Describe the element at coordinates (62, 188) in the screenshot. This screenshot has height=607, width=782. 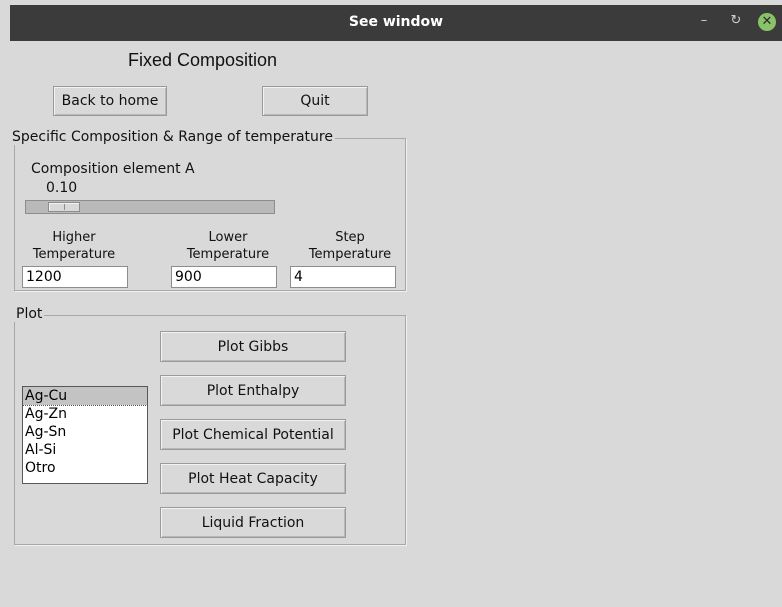
I see `slider-value: 0.10` at that location.